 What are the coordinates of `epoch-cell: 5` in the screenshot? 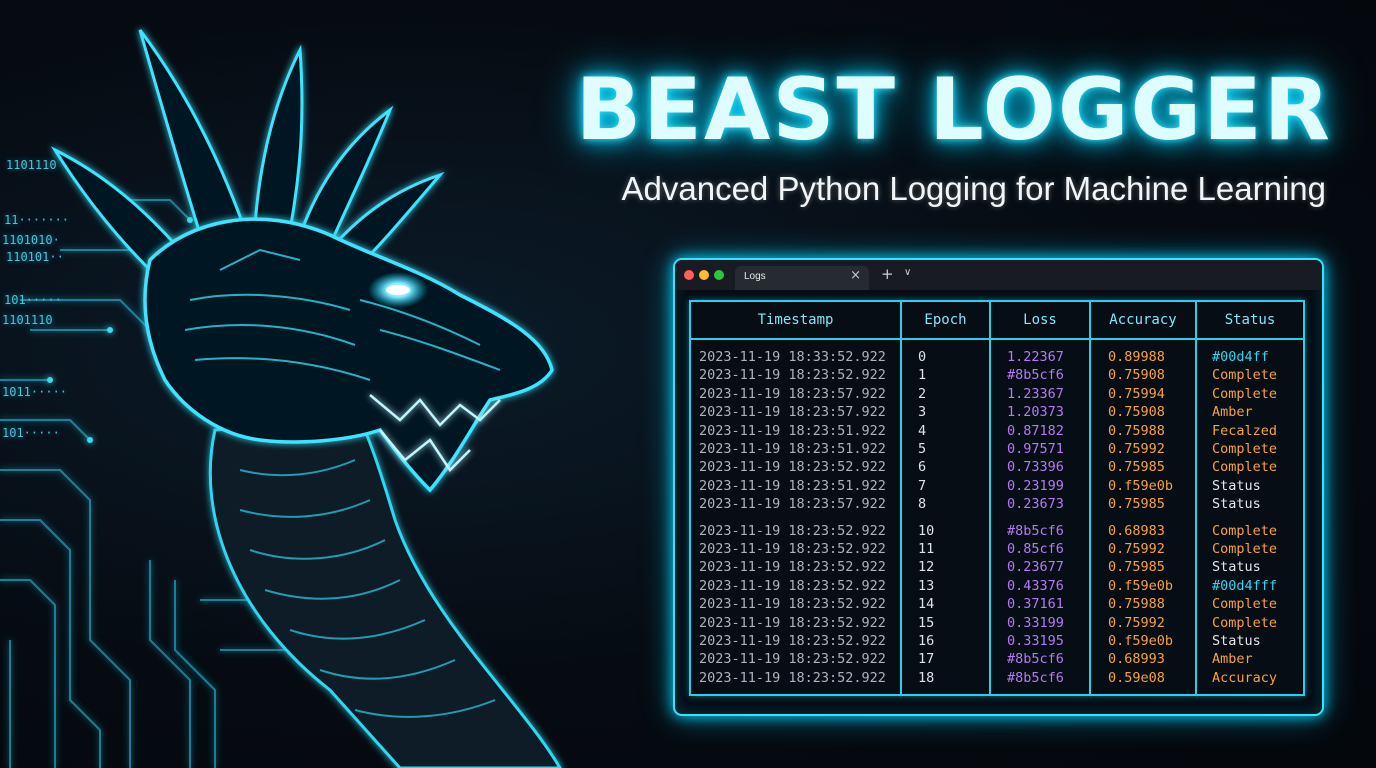 It's located at (922, 449).